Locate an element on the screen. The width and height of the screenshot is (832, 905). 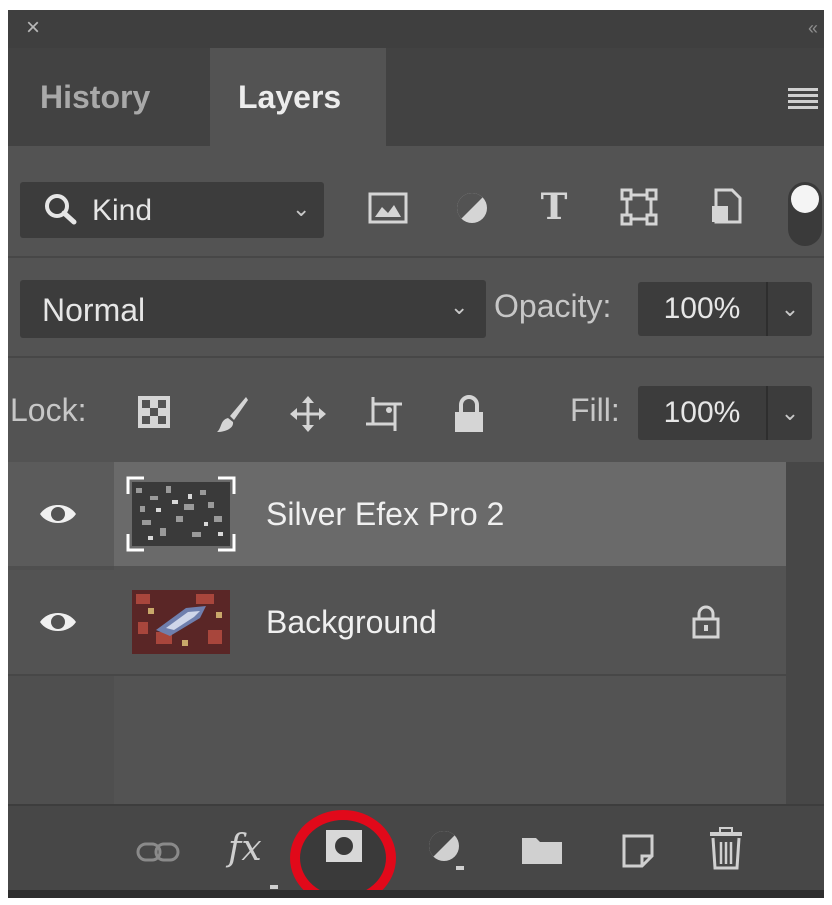
collapse-icon: ‹‹ is located at coordinates (813, 28).